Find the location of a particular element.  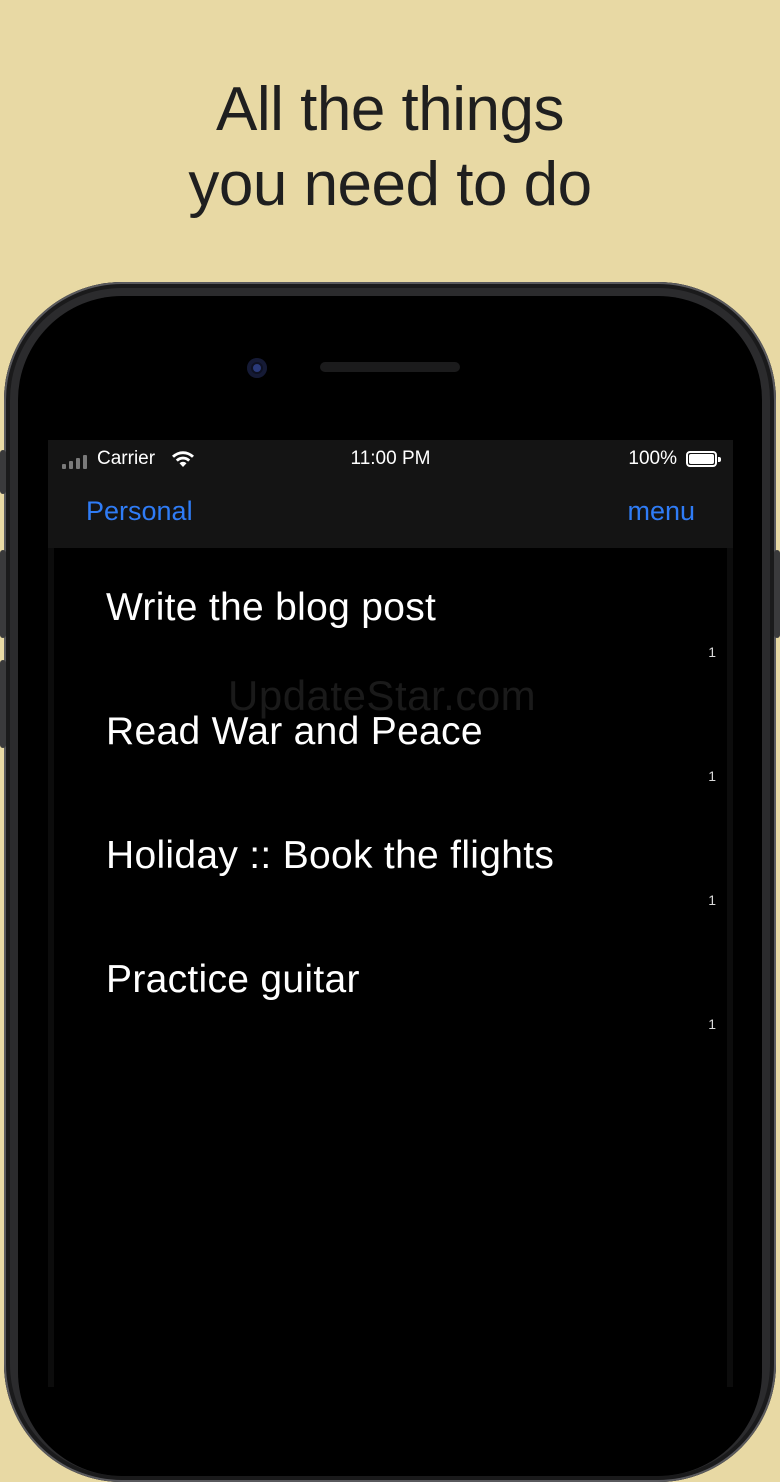

task-title: Write the blog post is located at coordinates (271, 607).